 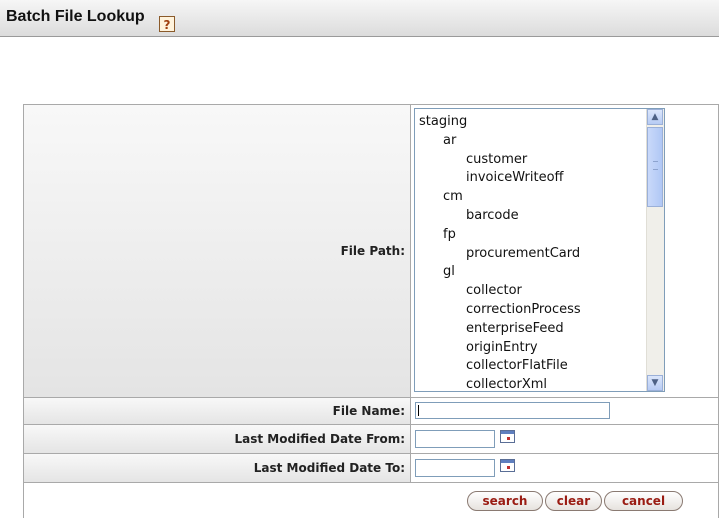 I want to click on file-path-option: originEntry, so click(x=541, y=348).